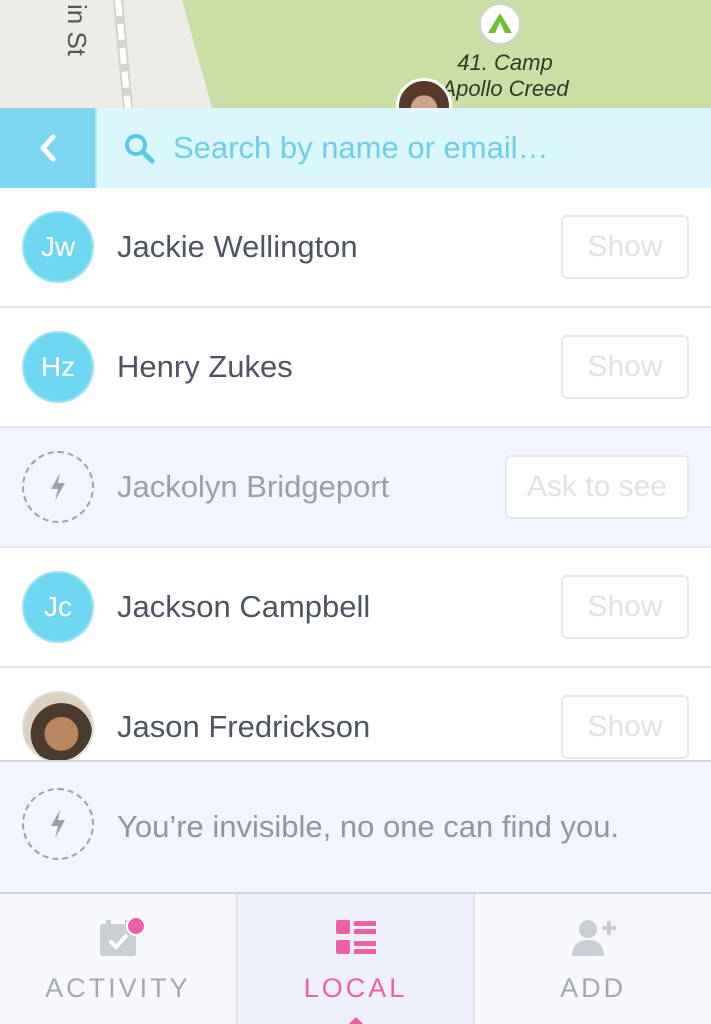 This screenshot has height=1024, width=711. What do you see at coordinates (355, 1020) in the screenshot?
I see `active-indicator` at bounding box center [355, 1020].